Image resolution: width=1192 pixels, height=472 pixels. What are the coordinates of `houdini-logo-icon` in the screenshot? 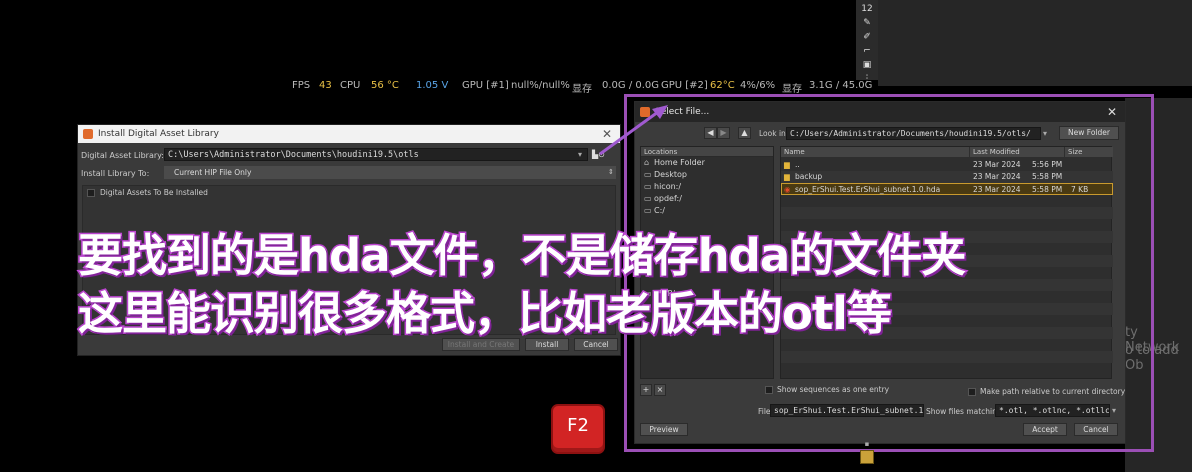 It's located at (88, 134).